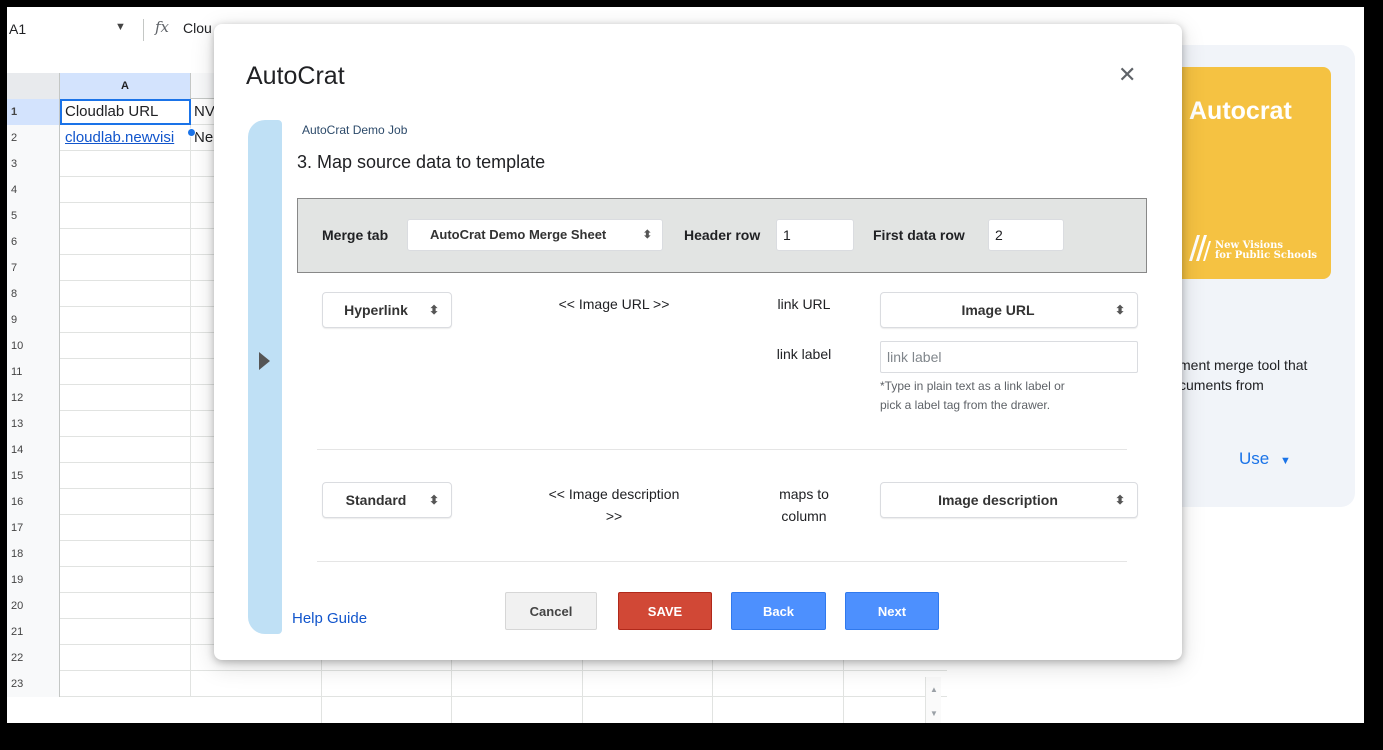  What do you see at coordinates (1026, 235) in the screenshot?
I see `first-data-row-input: 2` at bounding box center [1026, 235].